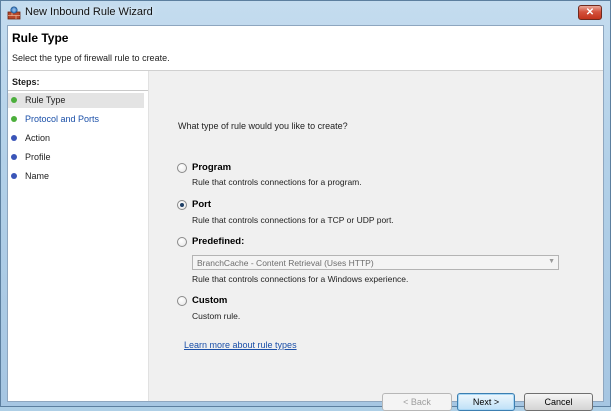 The width and height of the screenshot is (611, 411). I want to click on step-protocol-and-ports: Protocol and Ports, so click(76, 119).